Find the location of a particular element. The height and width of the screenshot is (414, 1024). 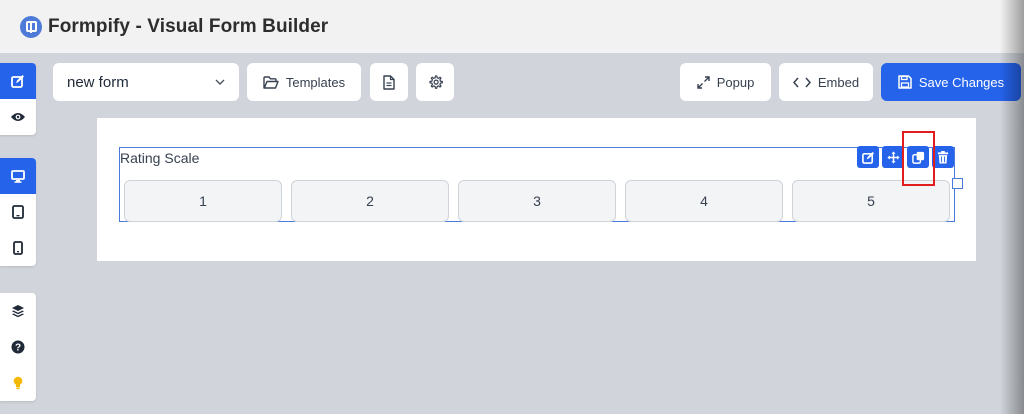

form-select: new form is located at coordinates (146, 82).